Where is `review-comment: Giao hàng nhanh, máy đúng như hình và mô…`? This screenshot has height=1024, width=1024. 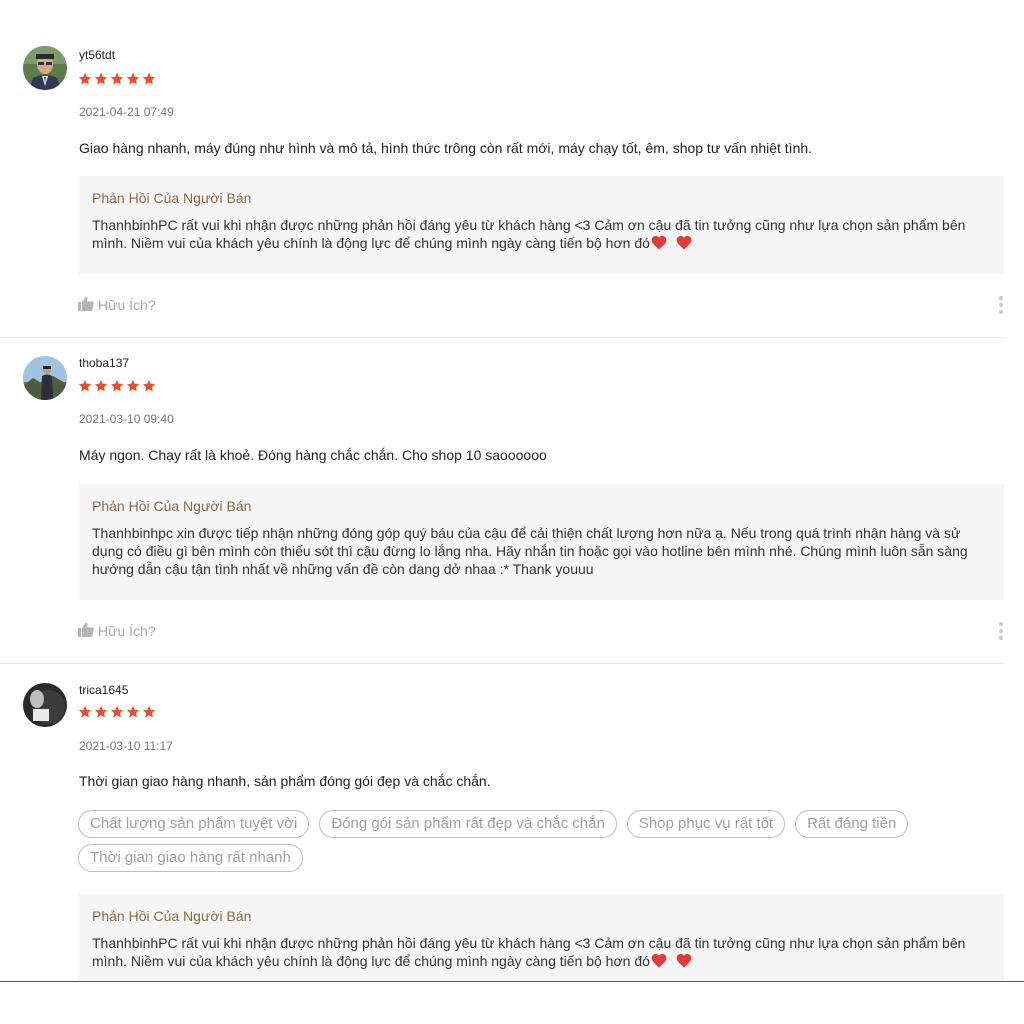 review-comment: Giao hàng nhanh, máy đúng như hình và mô… is located at coordinates (446, 148).